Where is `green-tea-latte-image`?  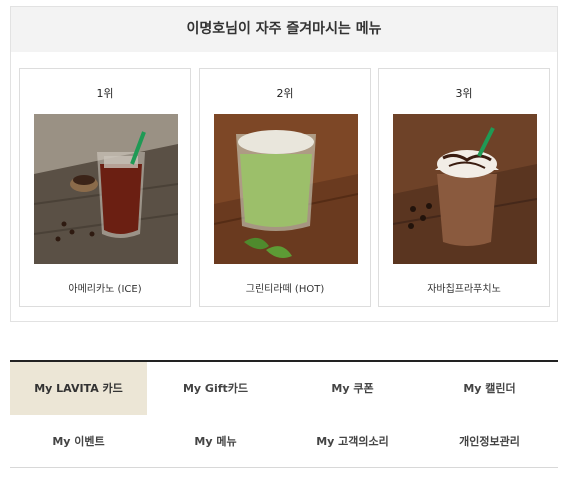
green-tea-latte-image is located at coordinates (286, 189).